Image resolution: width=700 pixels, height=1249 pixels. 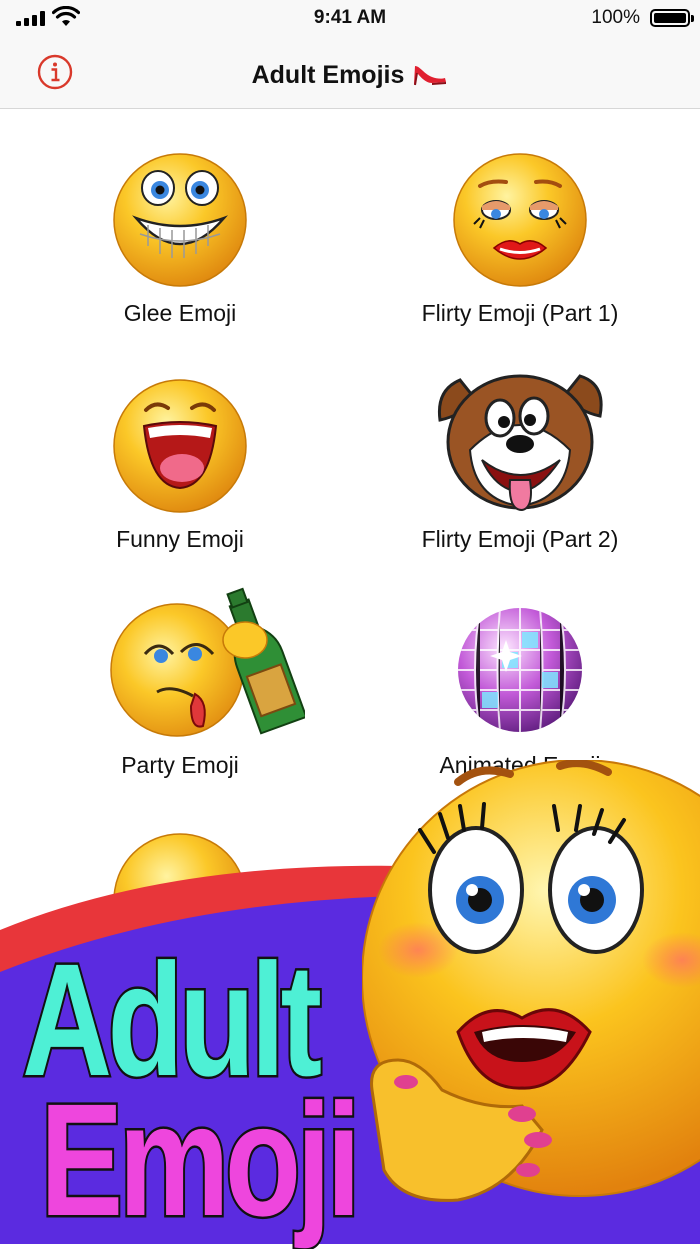 I want to click on page-title: Adult Emojis, so click(x=350, y=73).